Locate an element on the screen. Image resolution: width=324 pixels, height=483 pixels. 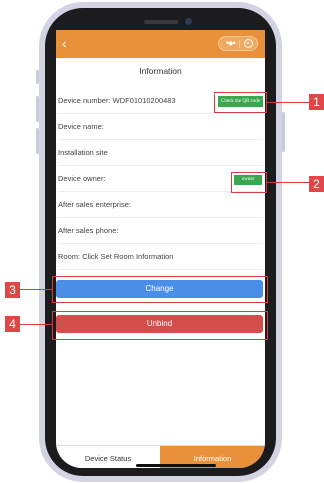
mini-program-capsule: •●• is located at coordinates (238, 43).